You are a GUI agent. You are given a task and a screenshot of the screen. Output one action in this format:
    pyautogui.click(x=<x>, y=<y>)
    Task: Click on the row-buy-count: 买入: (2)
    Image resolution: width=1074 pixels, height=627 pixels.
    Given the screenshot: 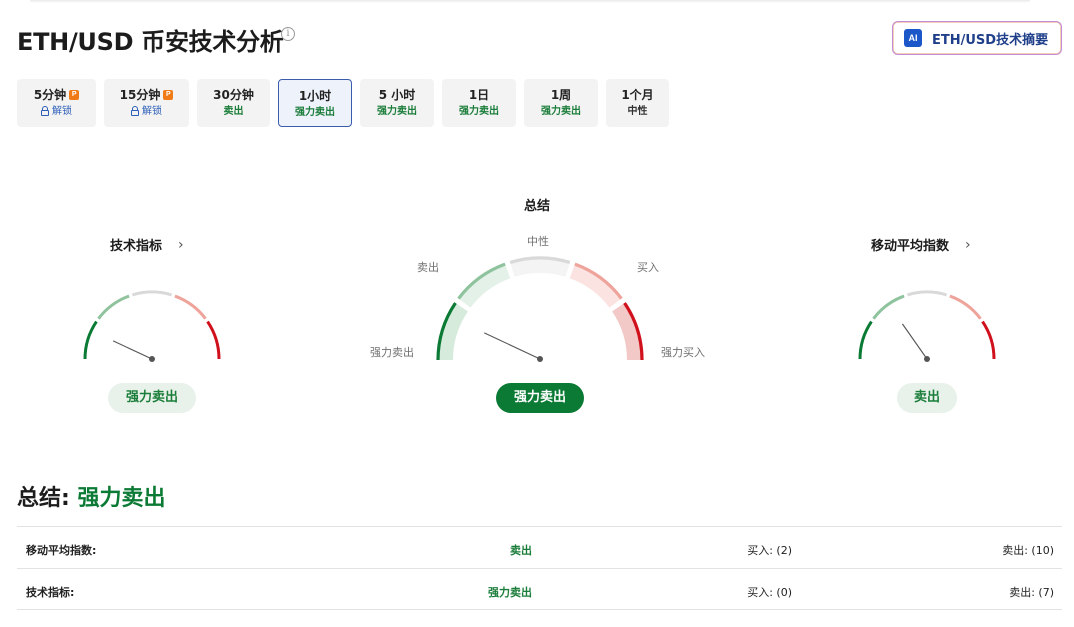 What is the action you would take?
    pyautogui.click(x=769, y=550)
    